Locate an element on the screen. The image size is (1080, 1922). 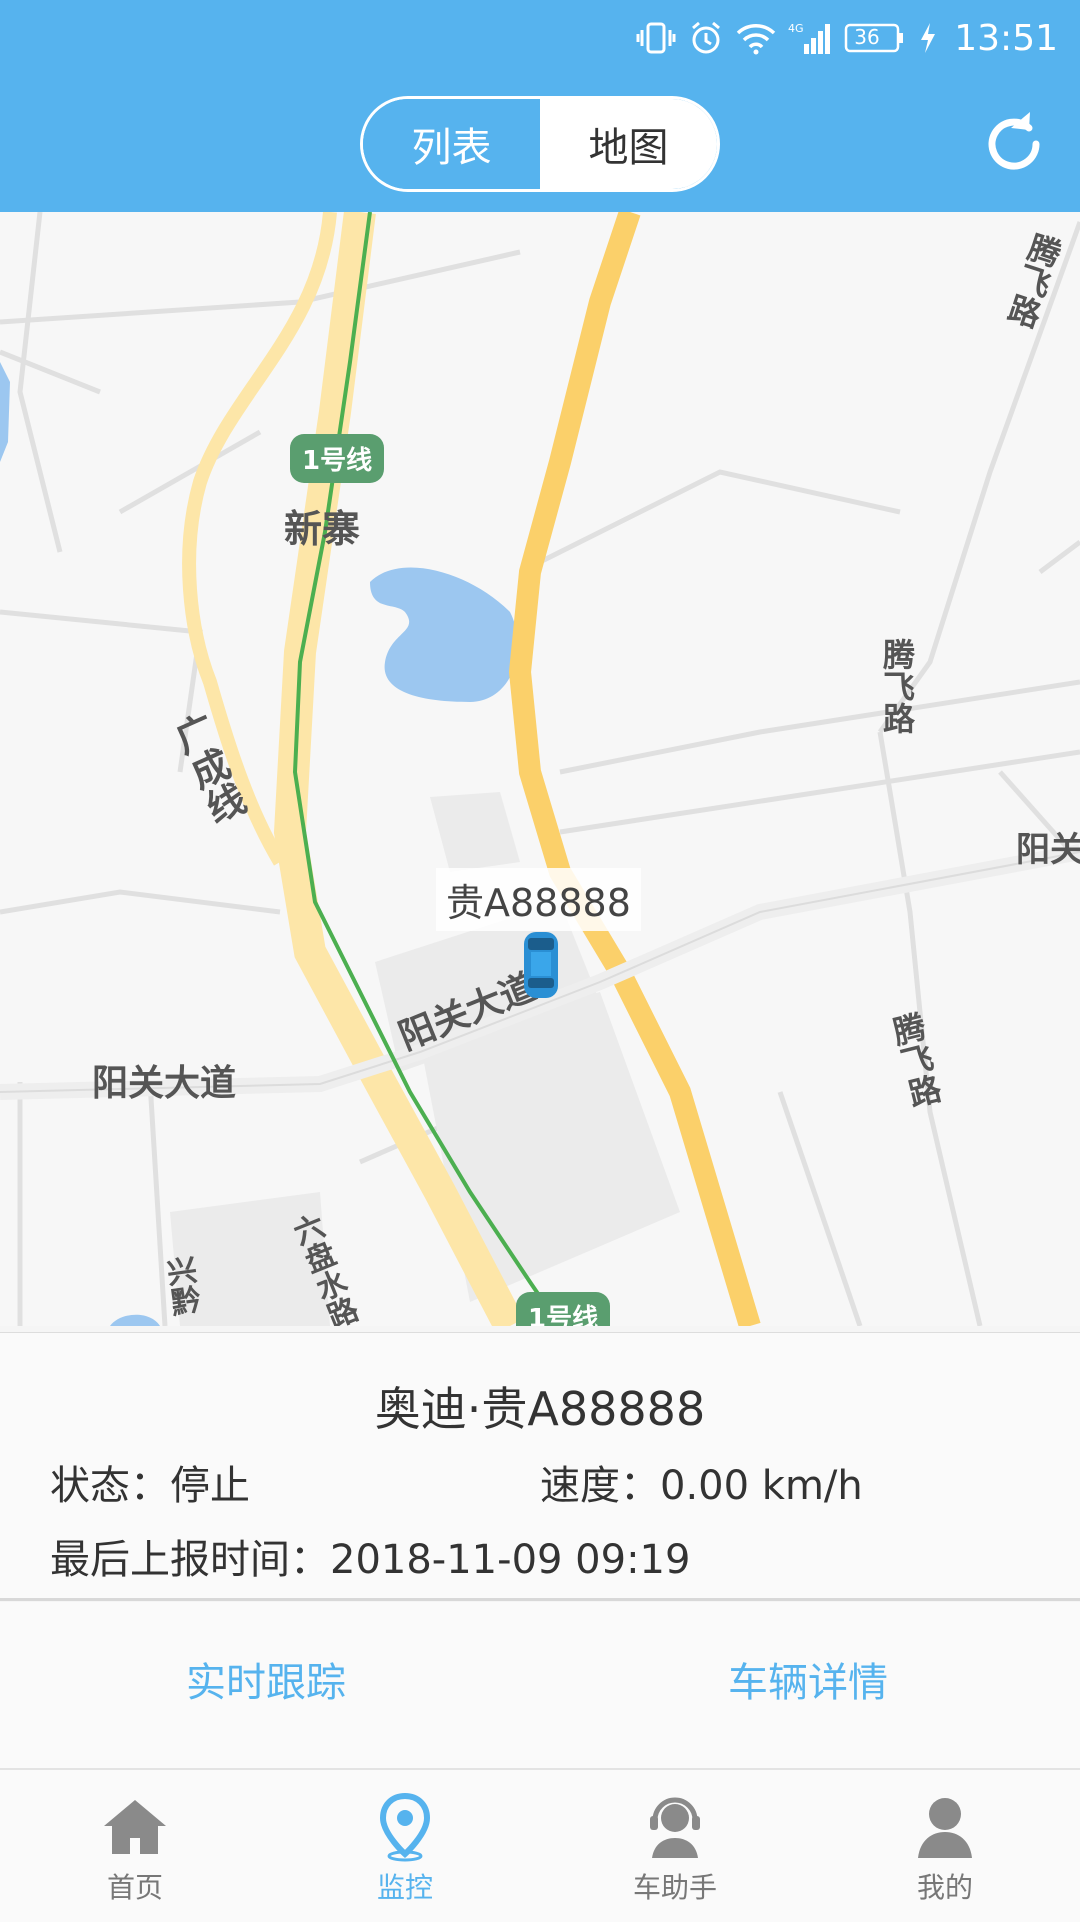
last-report-time: 最后上报时间：2018-11-09 09:19 is located at coordinates (370, 1556).